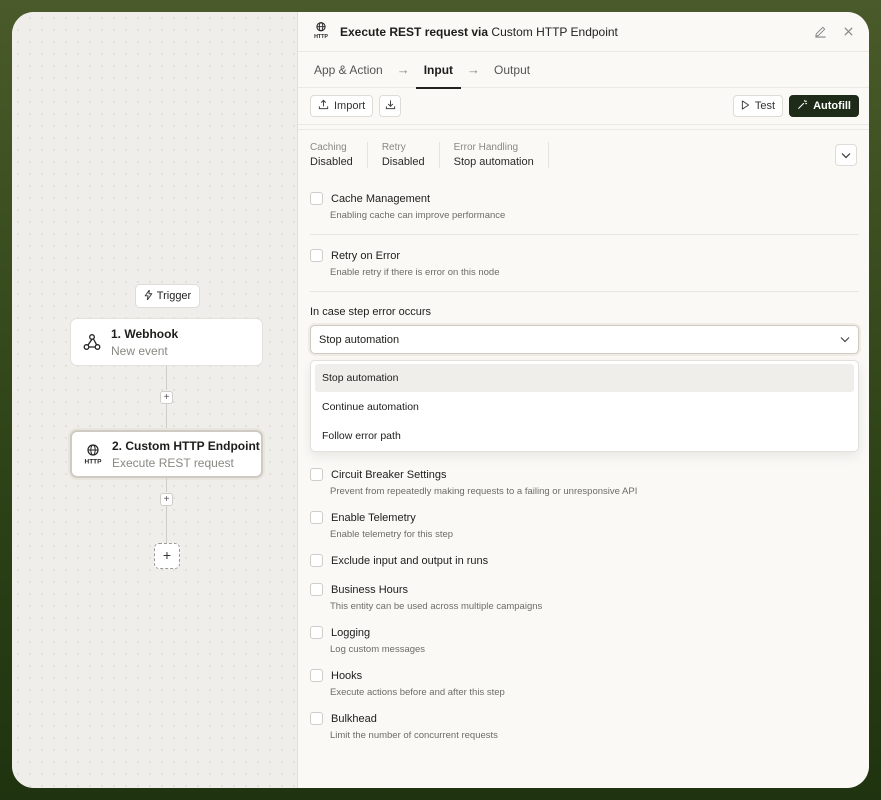 This screenshot has width=881, height=800. I want to click on trigger-label: Trigger, so click(174, 296).